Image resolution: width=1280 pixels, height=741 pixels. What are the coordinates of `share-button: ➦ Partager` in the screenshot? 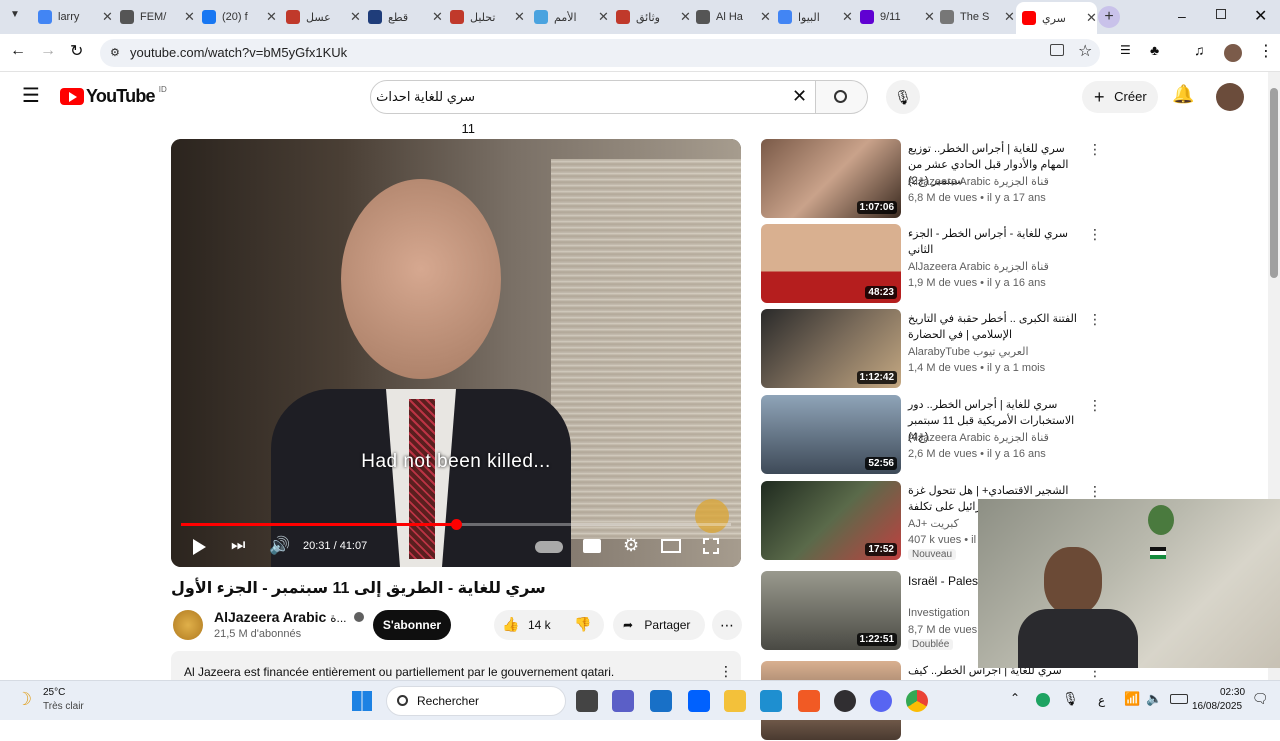 It's located at (659, 625).